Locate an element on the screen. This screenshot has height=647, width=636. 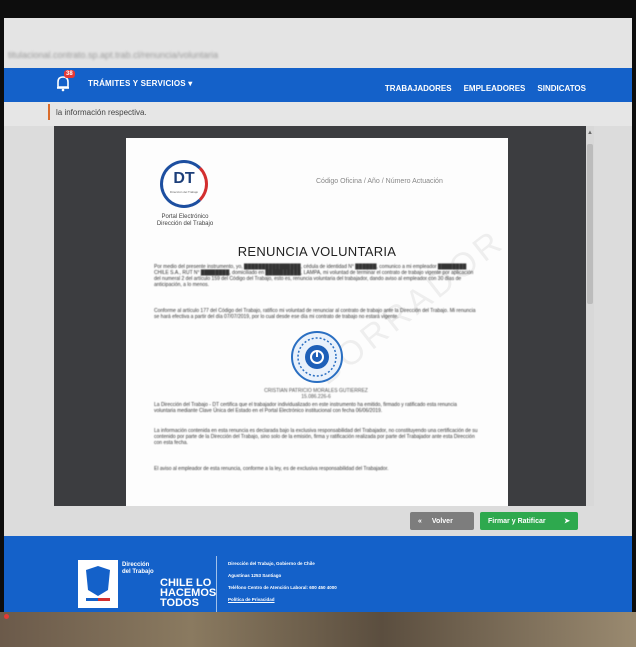
footer-dt-label: Dirección del Trabajo is located at coordinates (138, 569).